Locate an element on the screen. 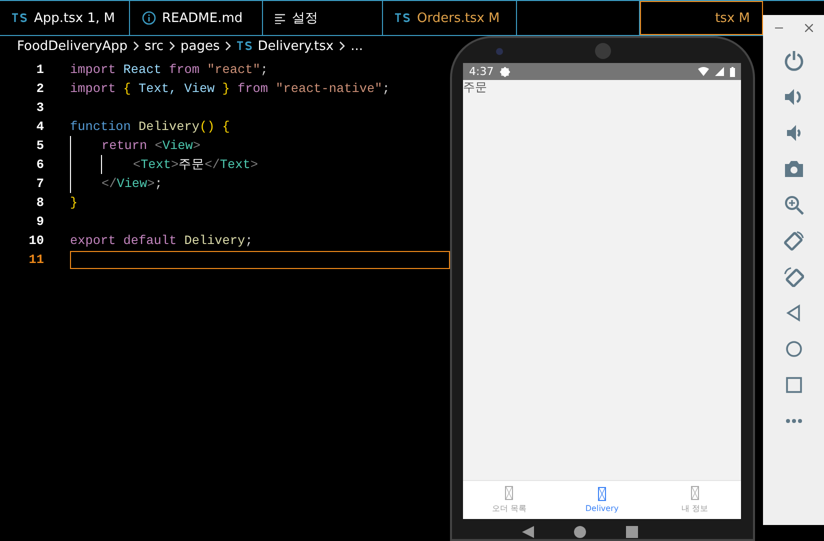  info-icon is located at coordinates (149, 18).